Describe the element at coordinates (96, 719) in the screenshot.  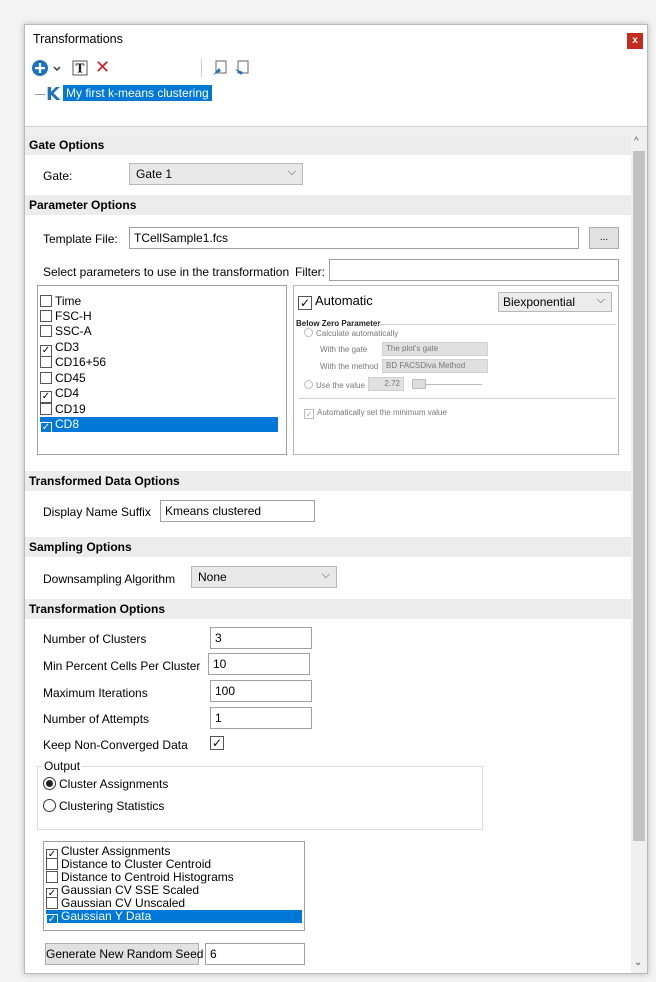
I see `num-attempts-label: Number of Attempts` at that location.